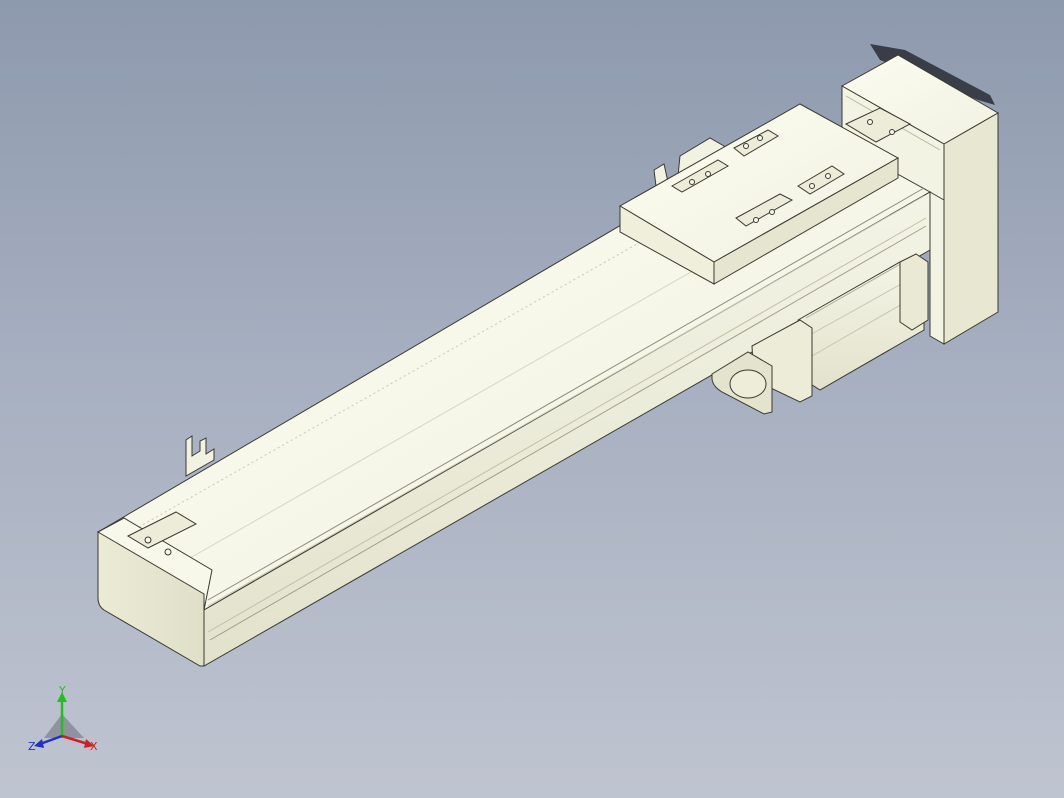  I want to click on triad-x-label: X, so click(94, 746).